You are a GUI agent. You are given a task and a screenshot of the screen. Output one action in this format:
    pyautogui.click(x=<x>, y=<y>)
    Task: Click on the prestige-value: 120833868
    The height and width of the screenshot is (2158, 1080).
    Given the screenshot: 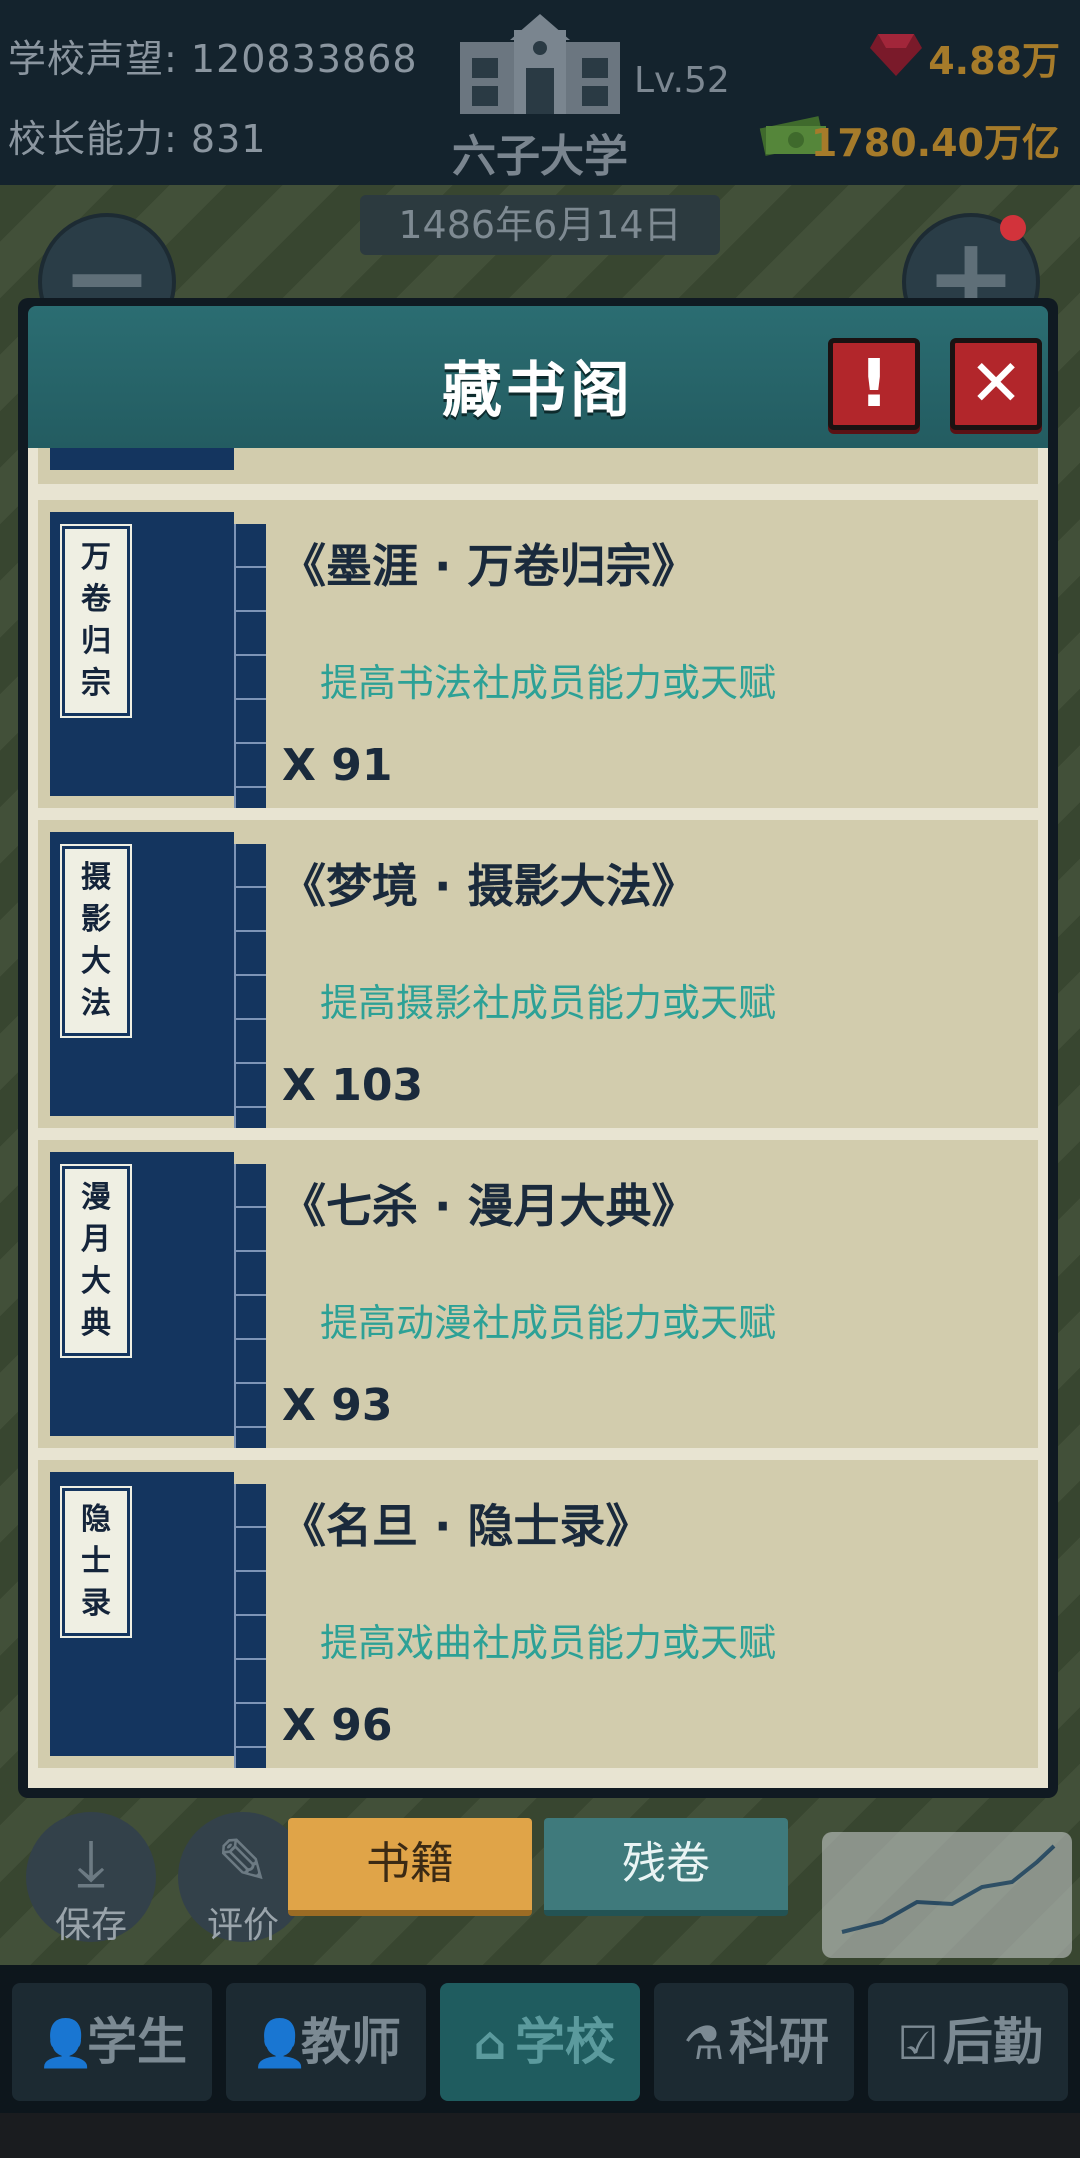 What is the action you would take?
    pyautogui.click(x=304, y=59)
    